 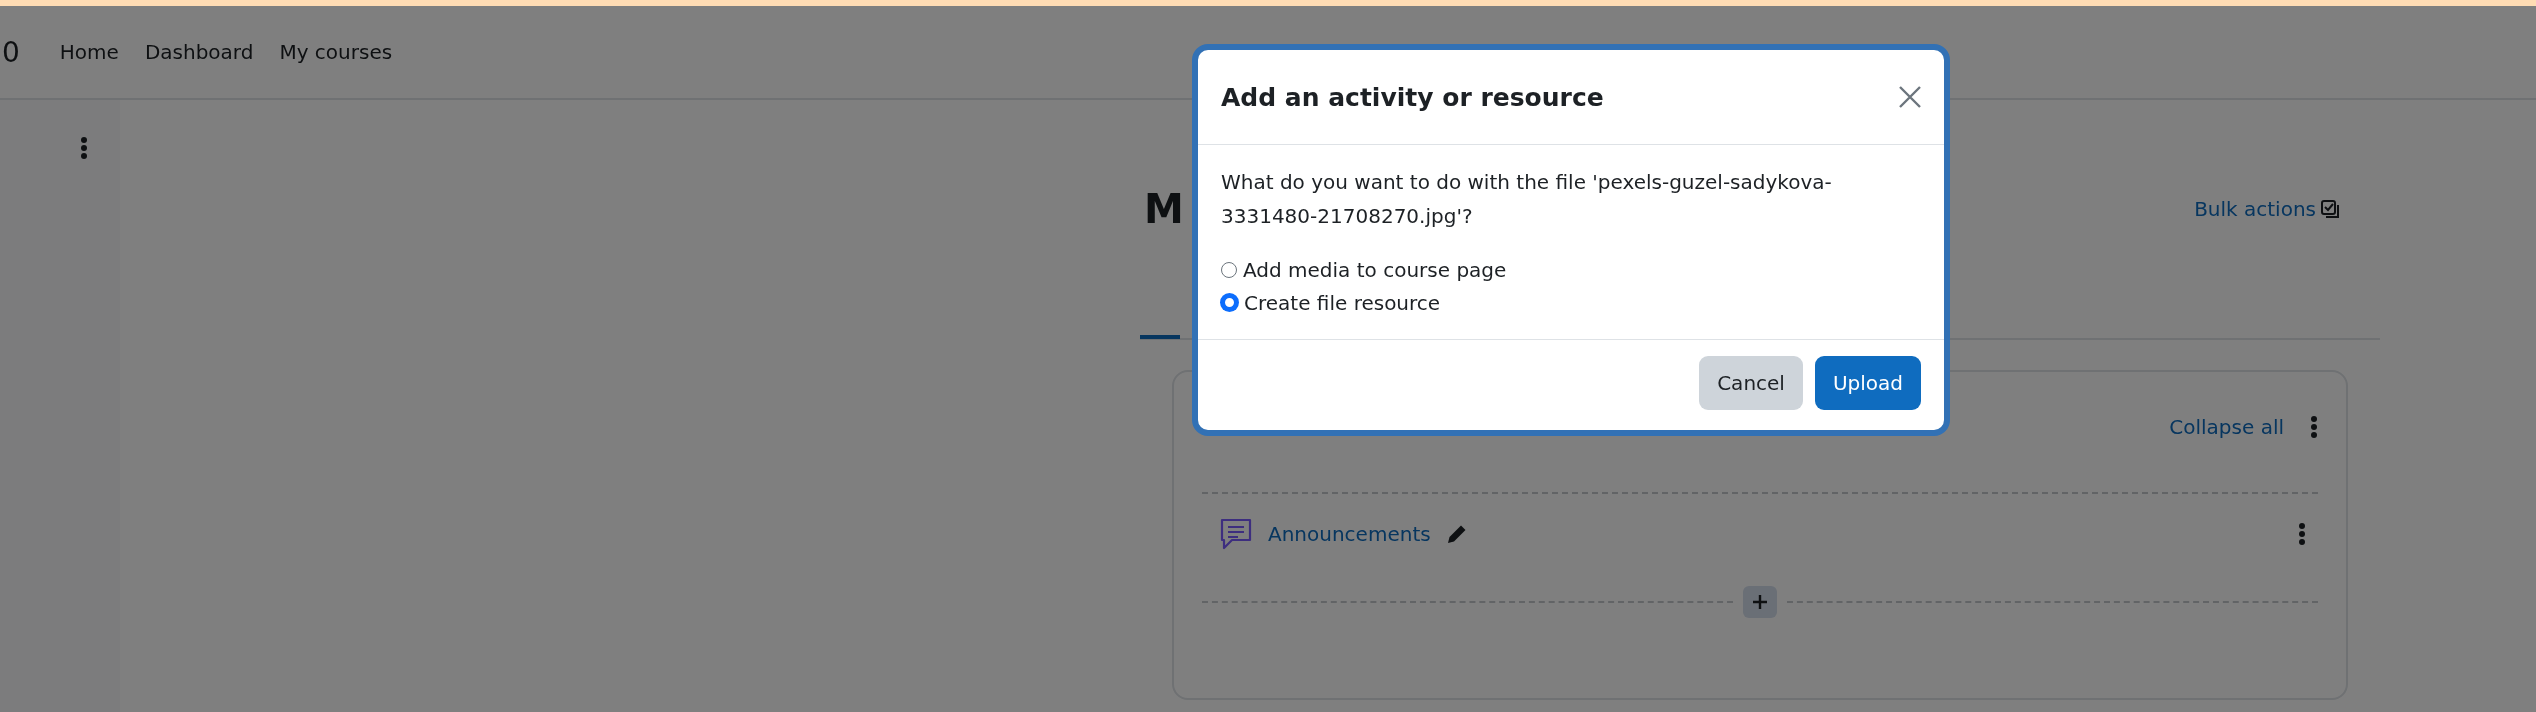 I want to click on collapse-all-link: Collapse all, so click(x=2226, y=427).